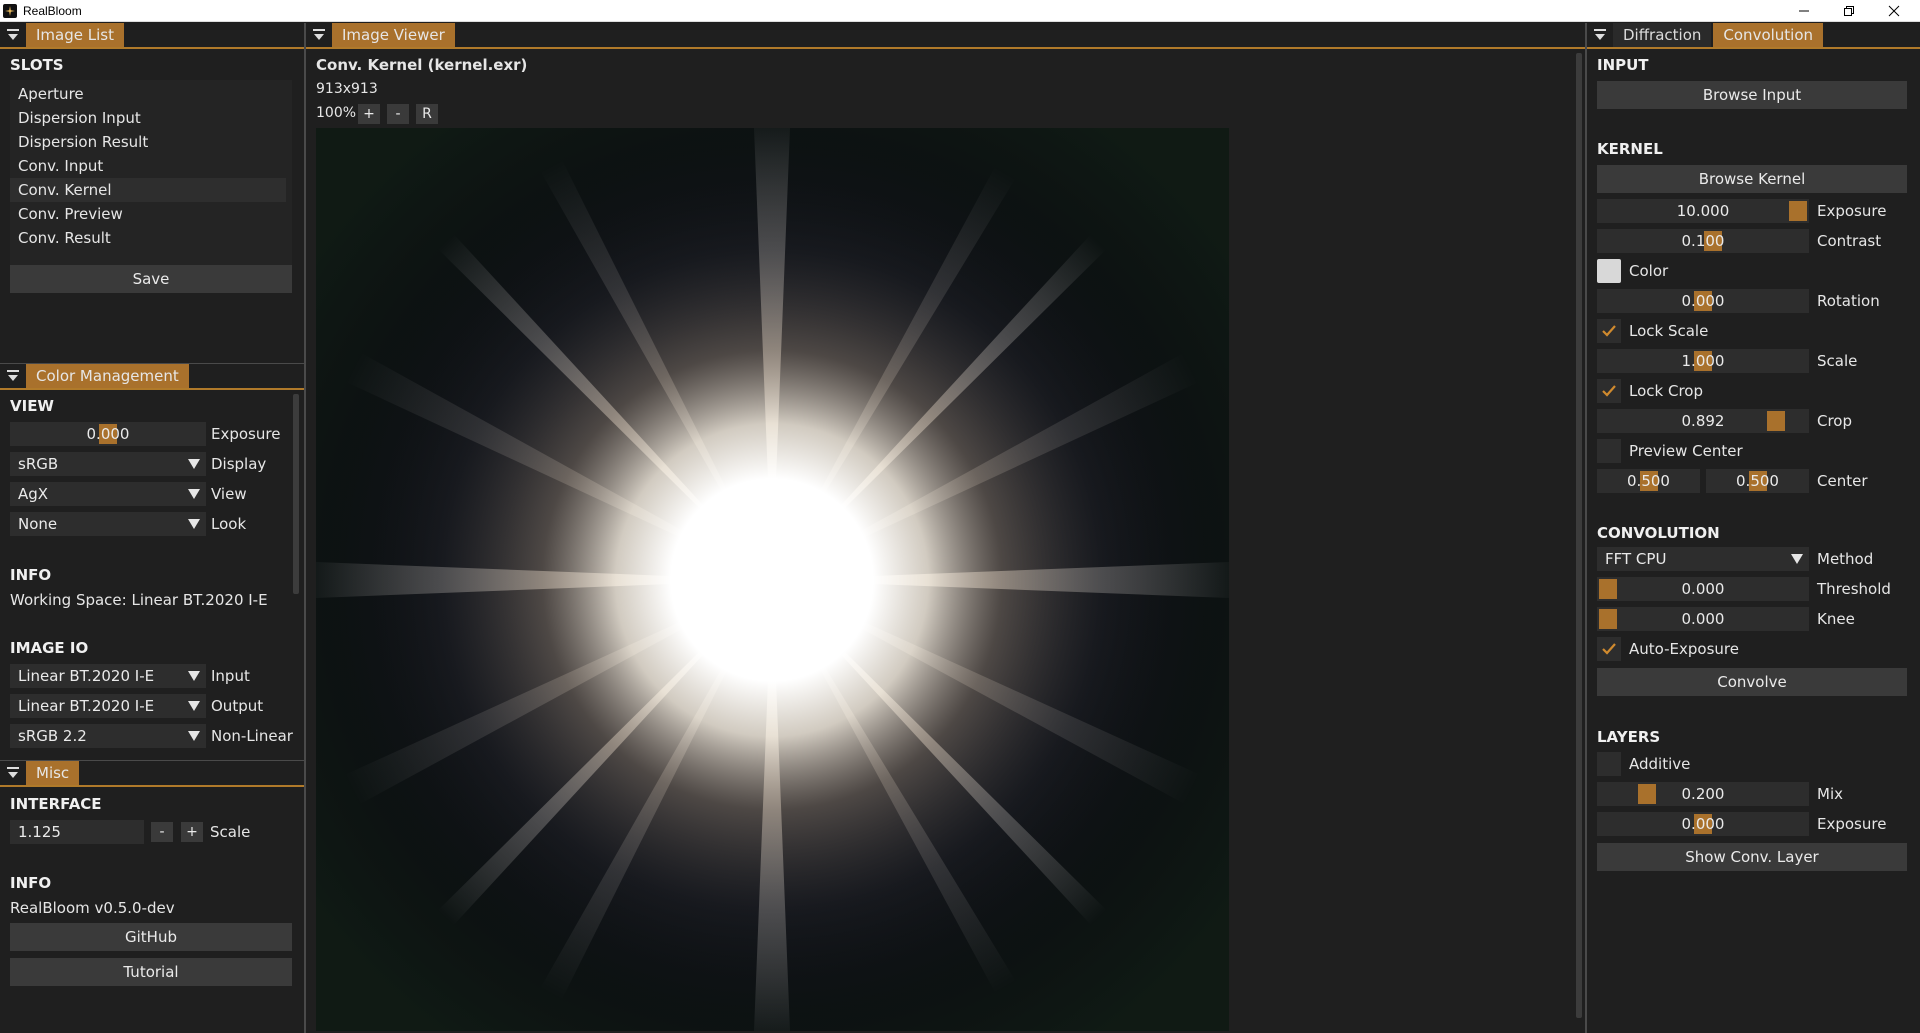 This screenshot has height=1033, width=1920. What do you see at coordinates (77, 832) in the screenshot?
I see `ui-scale-input: 1.125` at bounding box center [77, 832].